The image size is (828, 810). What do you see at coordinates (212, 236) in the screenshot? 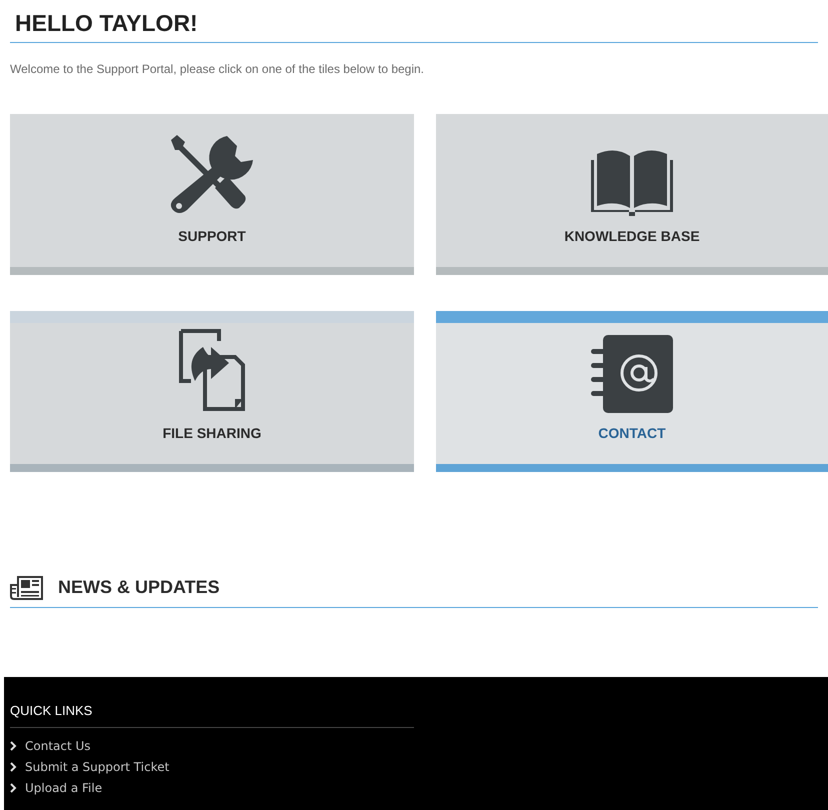
I see `tile-label: SUPPORT` at bounding box center [212, 236].